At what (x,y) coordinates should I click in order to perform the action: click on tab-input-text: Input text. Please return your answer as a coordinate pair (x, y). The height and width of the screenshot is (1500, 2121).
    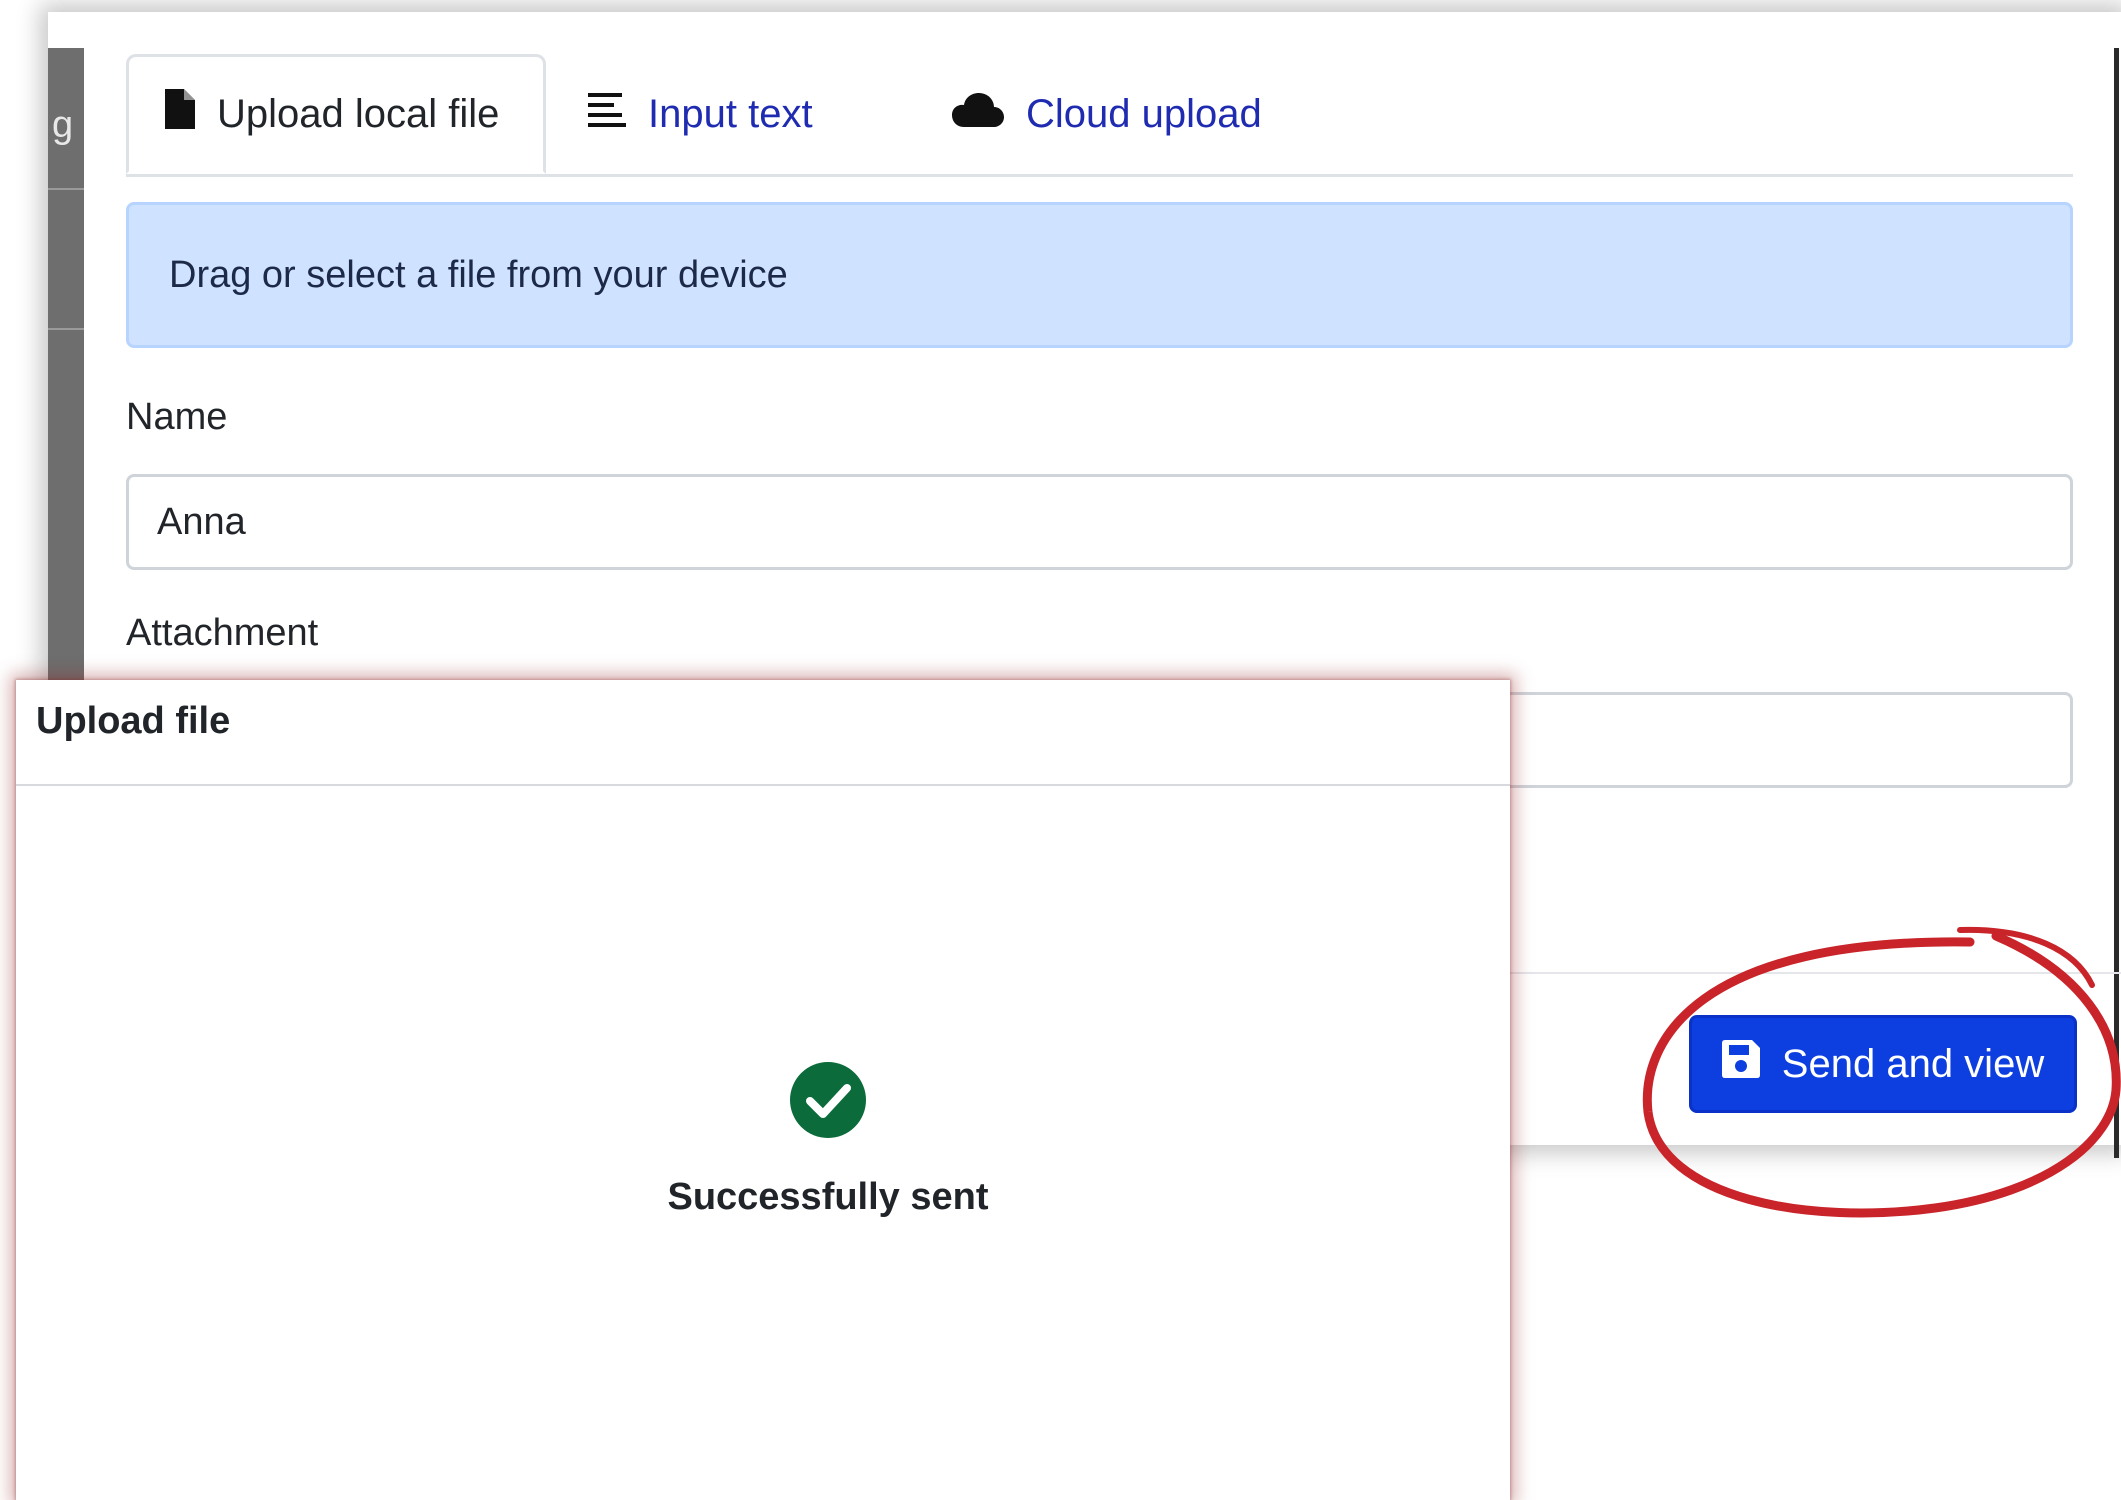
    Looking at the image, I should click on (700, 114).